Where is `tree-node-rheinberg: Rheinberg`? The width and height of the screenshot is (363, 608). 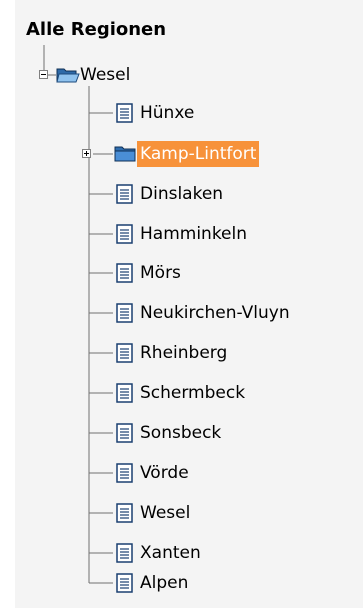
tree-node-rheinberg: Rheinberg is located at coordinates (171, 353).